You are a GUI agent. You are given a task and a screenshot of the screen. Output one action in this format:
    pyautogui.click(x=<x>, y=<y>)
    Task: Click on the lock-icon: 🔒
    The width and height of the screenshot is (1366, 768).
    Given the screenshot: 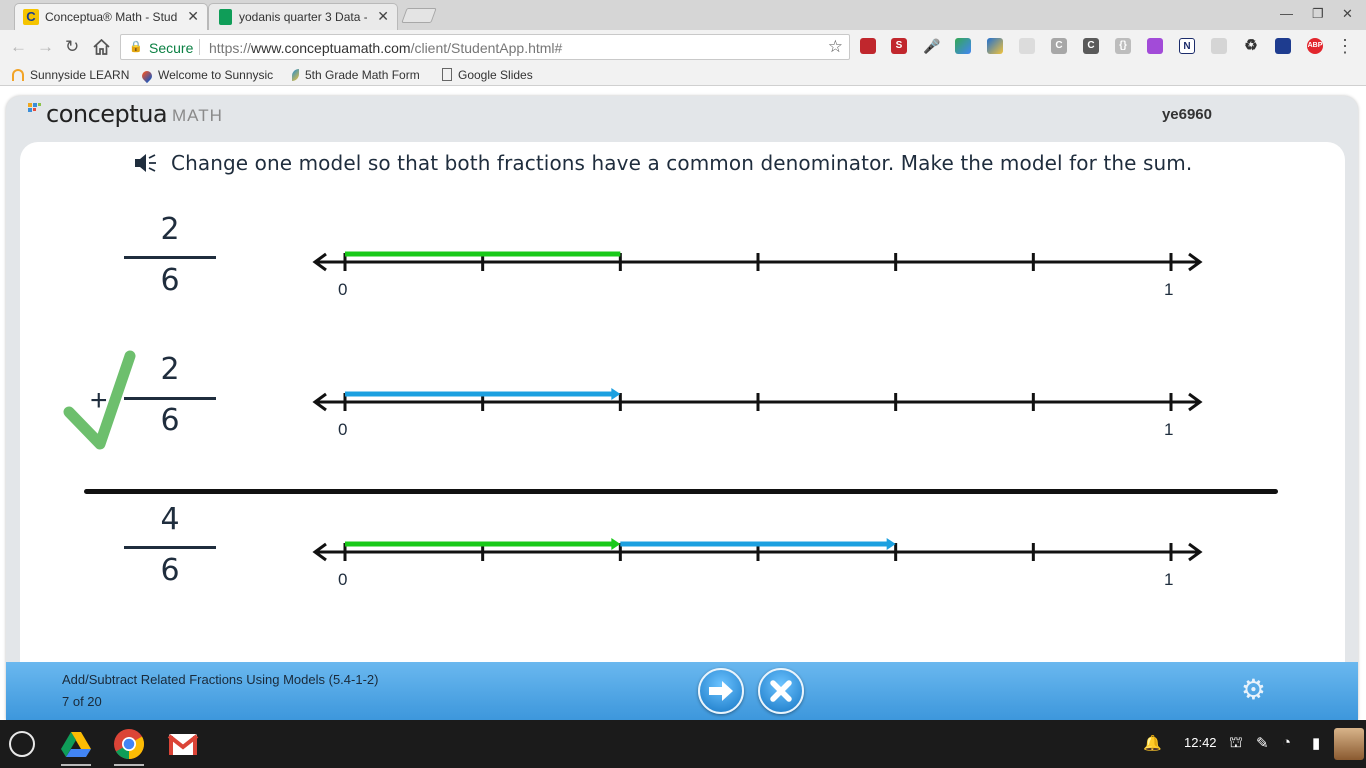 What is the action you would take?
    pyautogui.click(x=136, y=47)
    